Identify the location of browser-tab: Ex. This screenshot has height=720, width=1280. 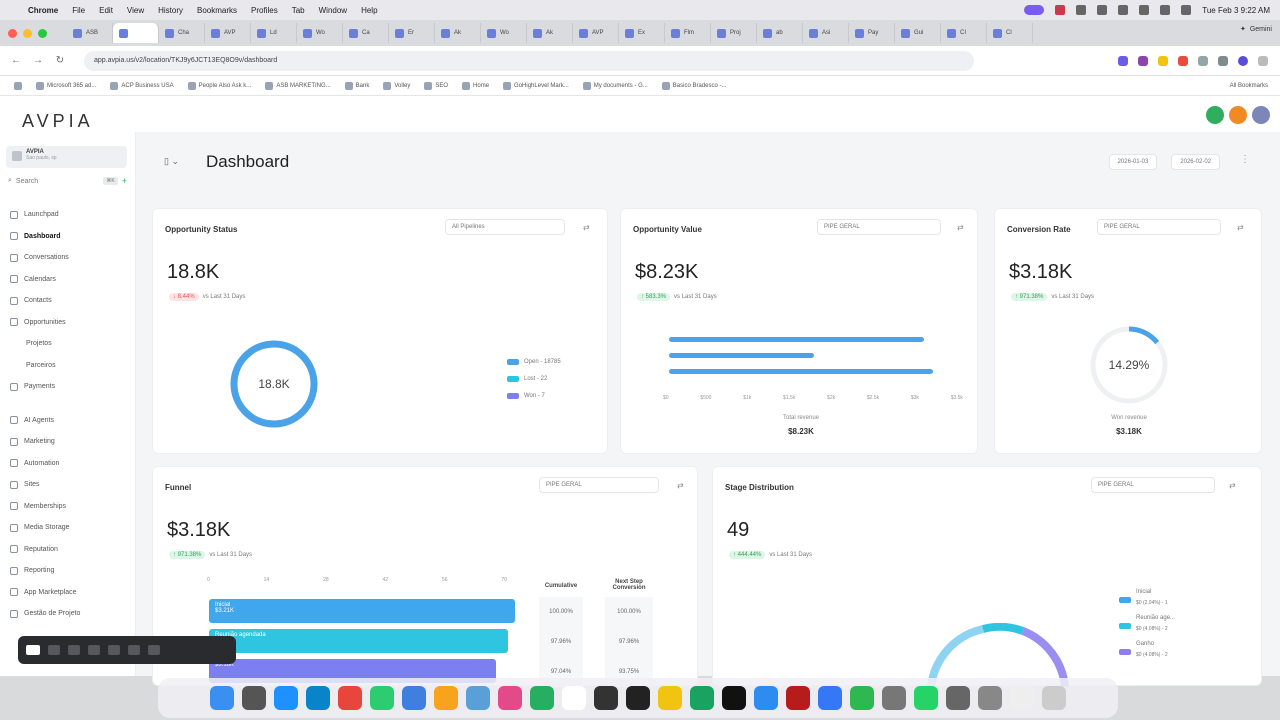
(642, 33).